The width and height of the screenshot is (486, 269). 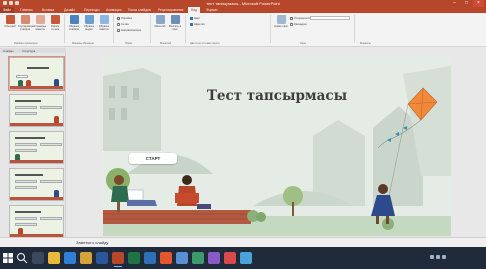 I want to click on arrange-icon, so click(x=291, y=18).